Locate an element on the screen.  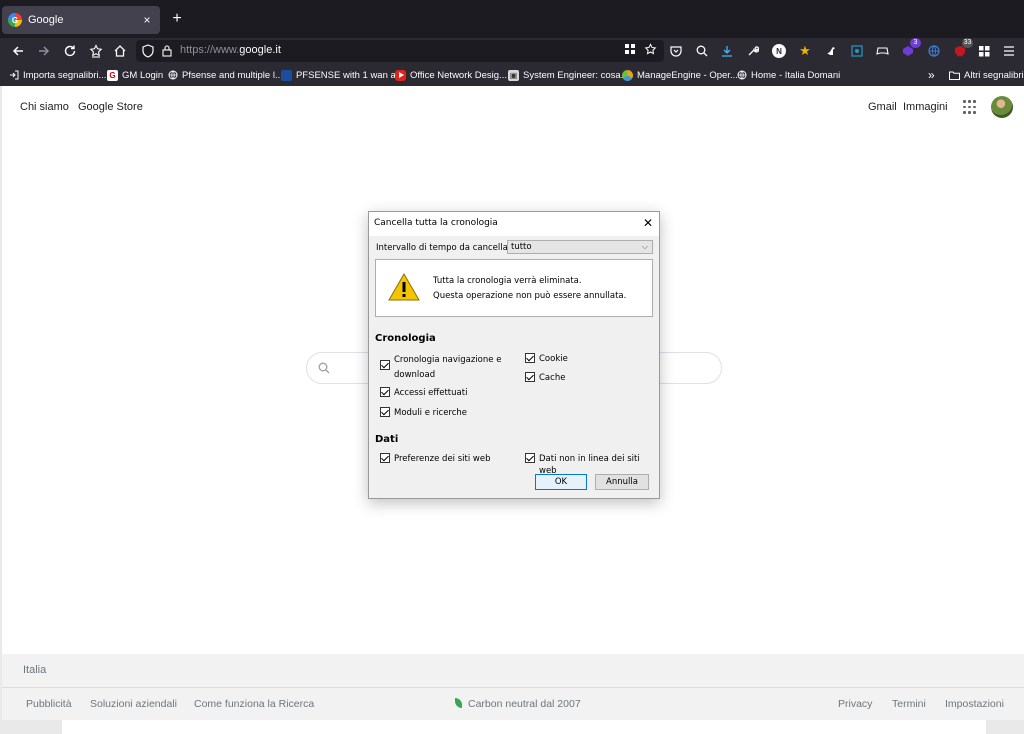
home-icon is located at coordinates (120, 51).